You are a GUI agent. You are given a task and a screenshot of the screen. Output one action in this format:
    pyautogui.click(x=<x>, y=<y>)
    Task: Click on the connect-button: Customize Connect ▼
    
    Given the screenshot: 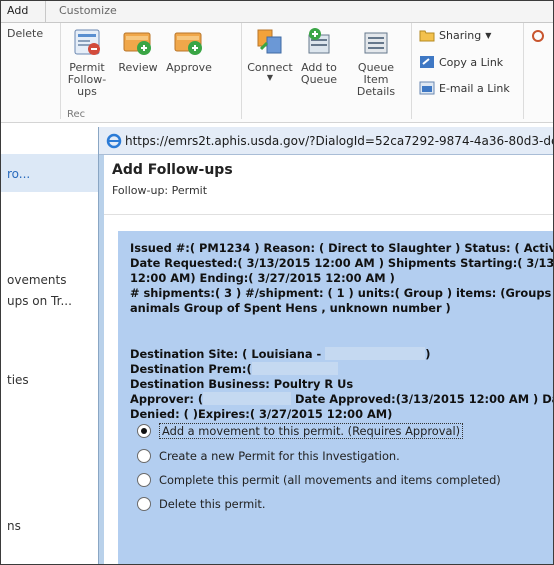 What is the action you would take?
    pyautogui.click(x=270, y=54)
    